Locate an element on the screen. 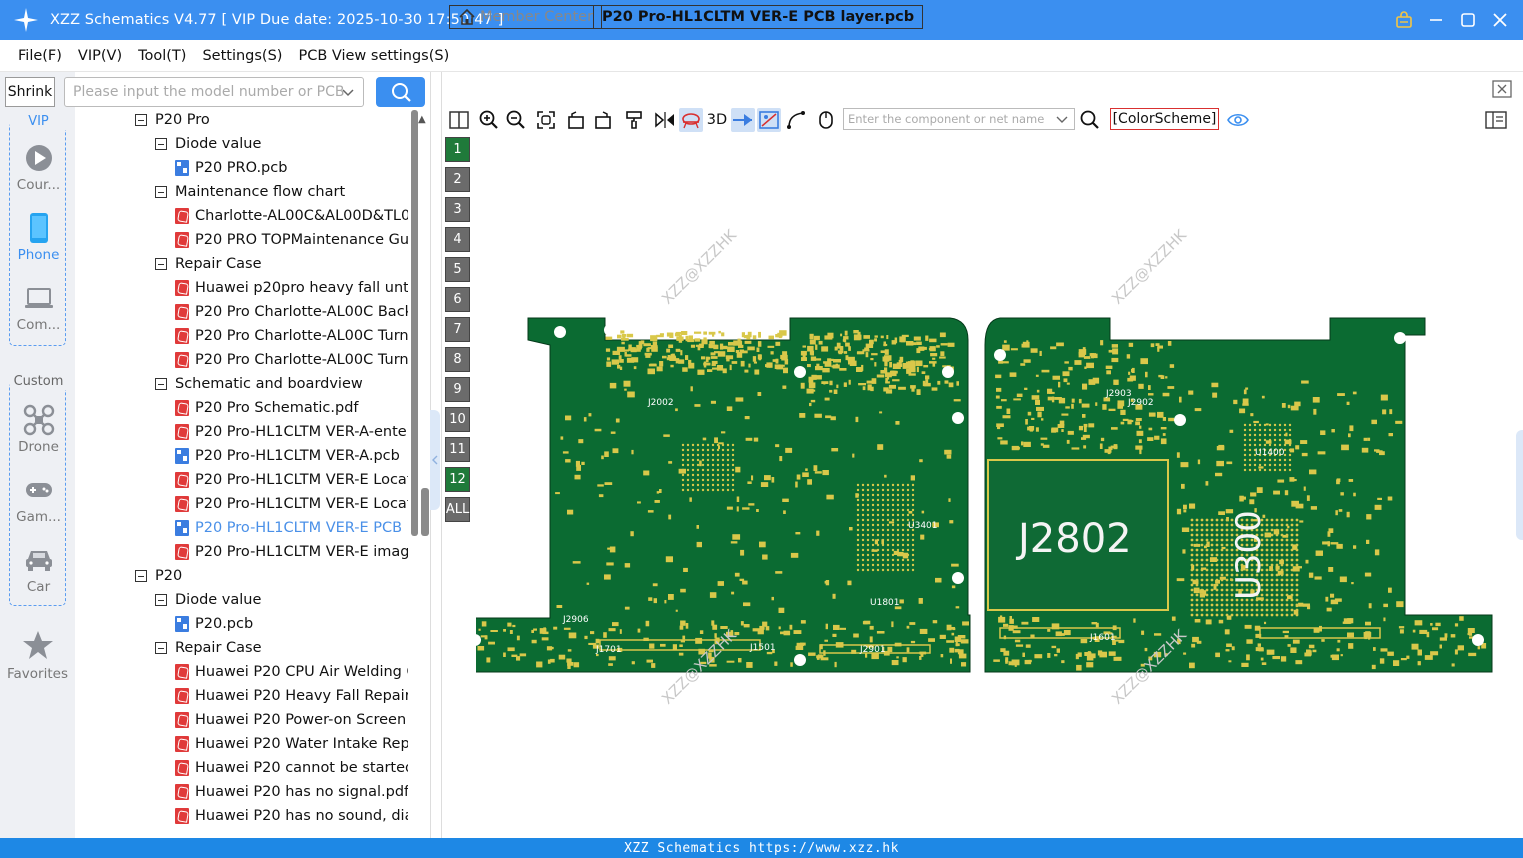 This screenshot has width=1523, height=858. tree-file-item: P20 Pro-HL1CLTM VER-A.pcb is located at coordinates (287, 456).